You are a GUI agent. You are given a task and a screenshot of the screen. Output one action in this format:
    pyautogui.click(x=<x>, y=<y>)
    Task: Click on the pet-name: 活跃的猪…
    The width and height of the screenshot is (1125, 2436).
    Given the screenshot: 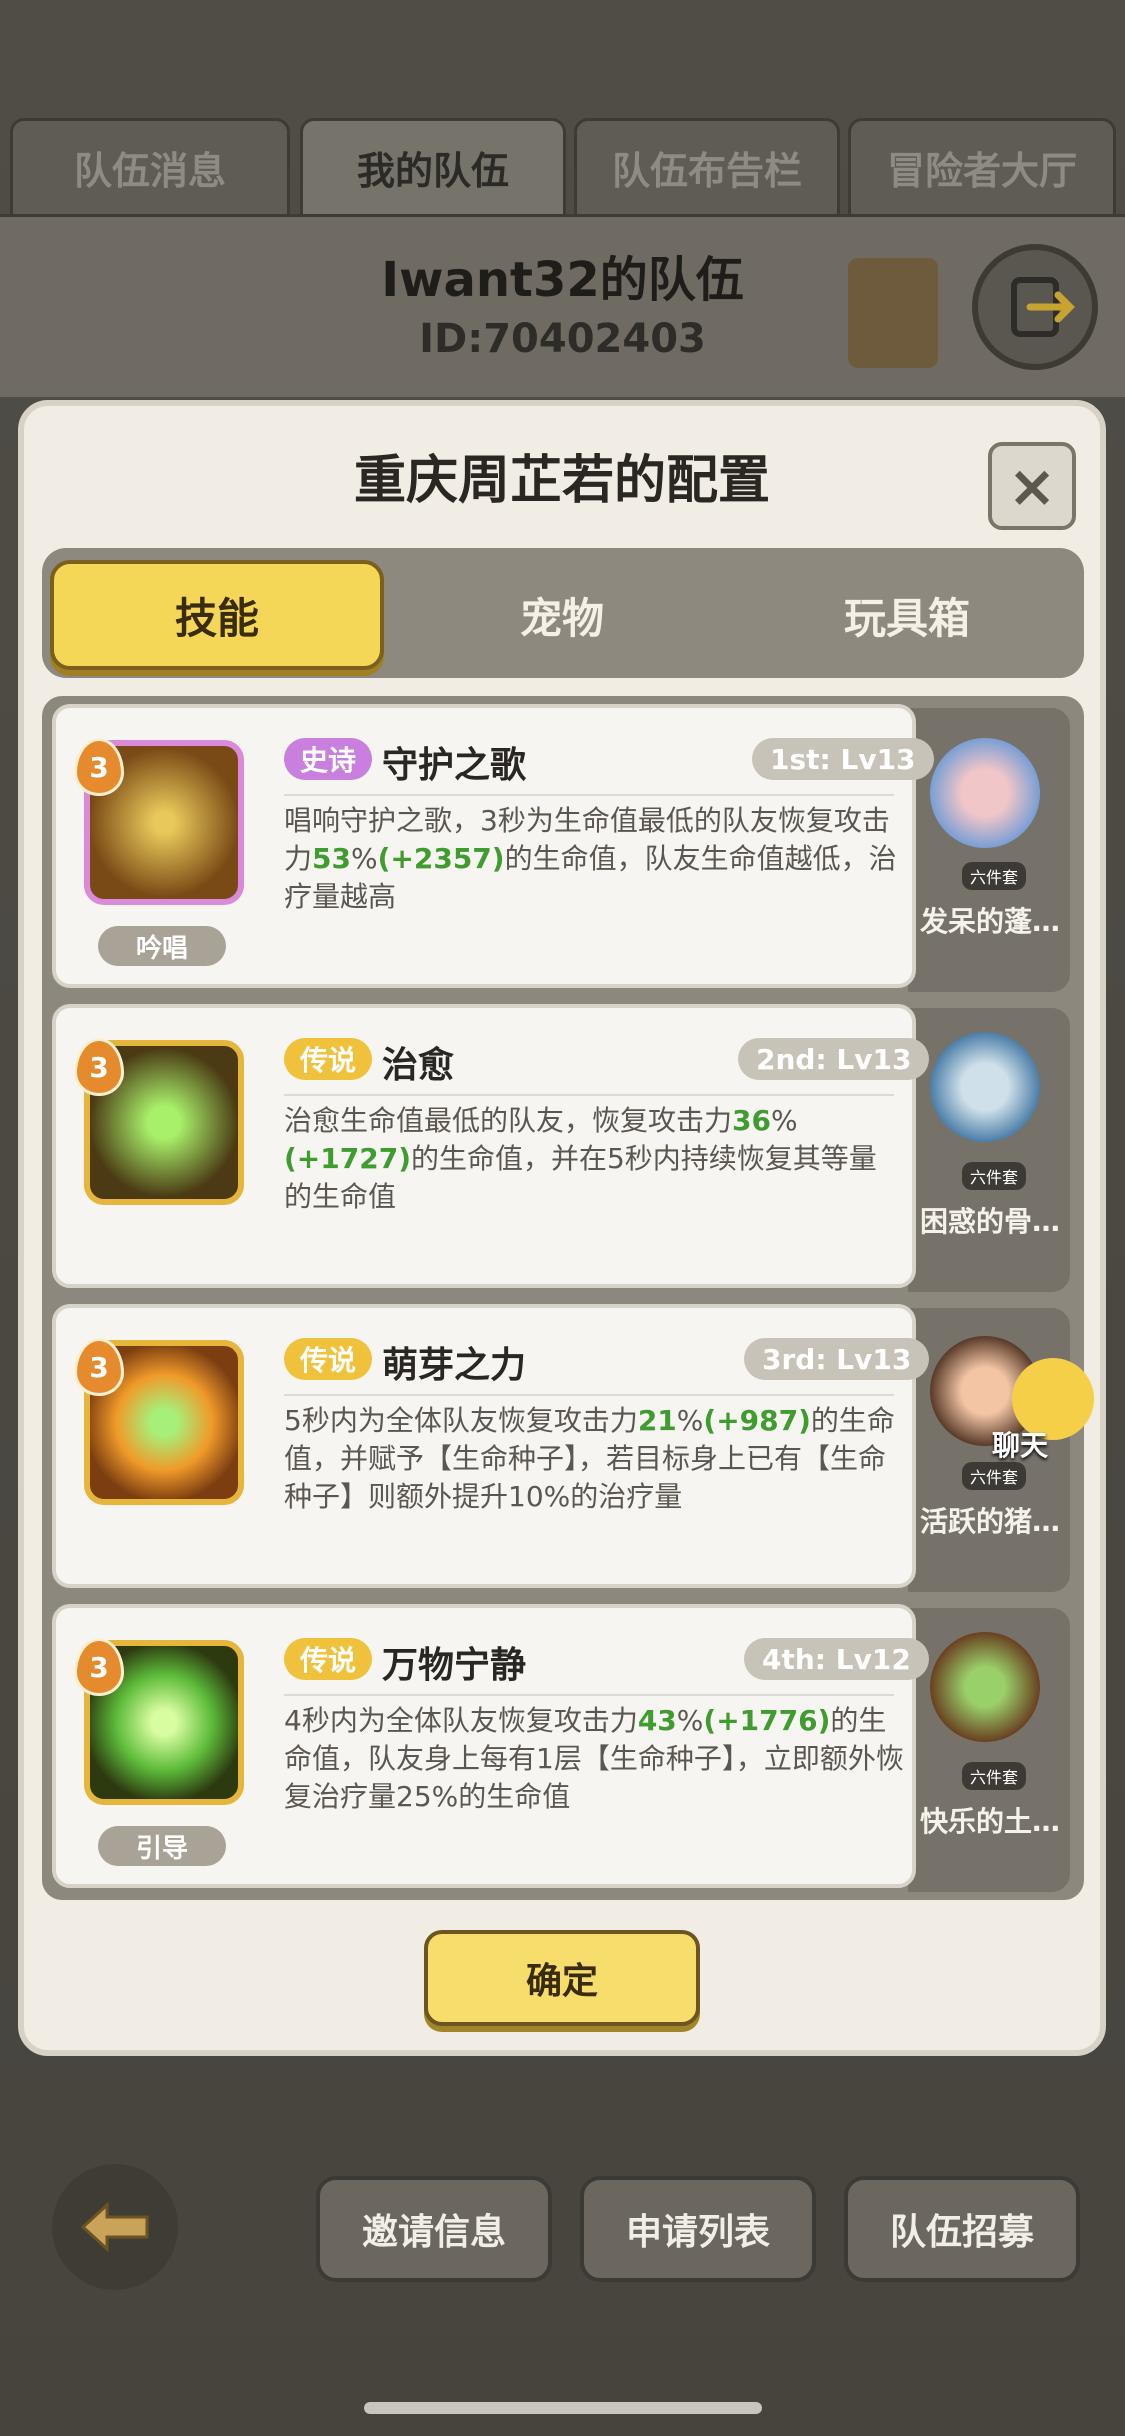 What is the action you would take?
    pyautogui.click(x=990, y=1521)
    